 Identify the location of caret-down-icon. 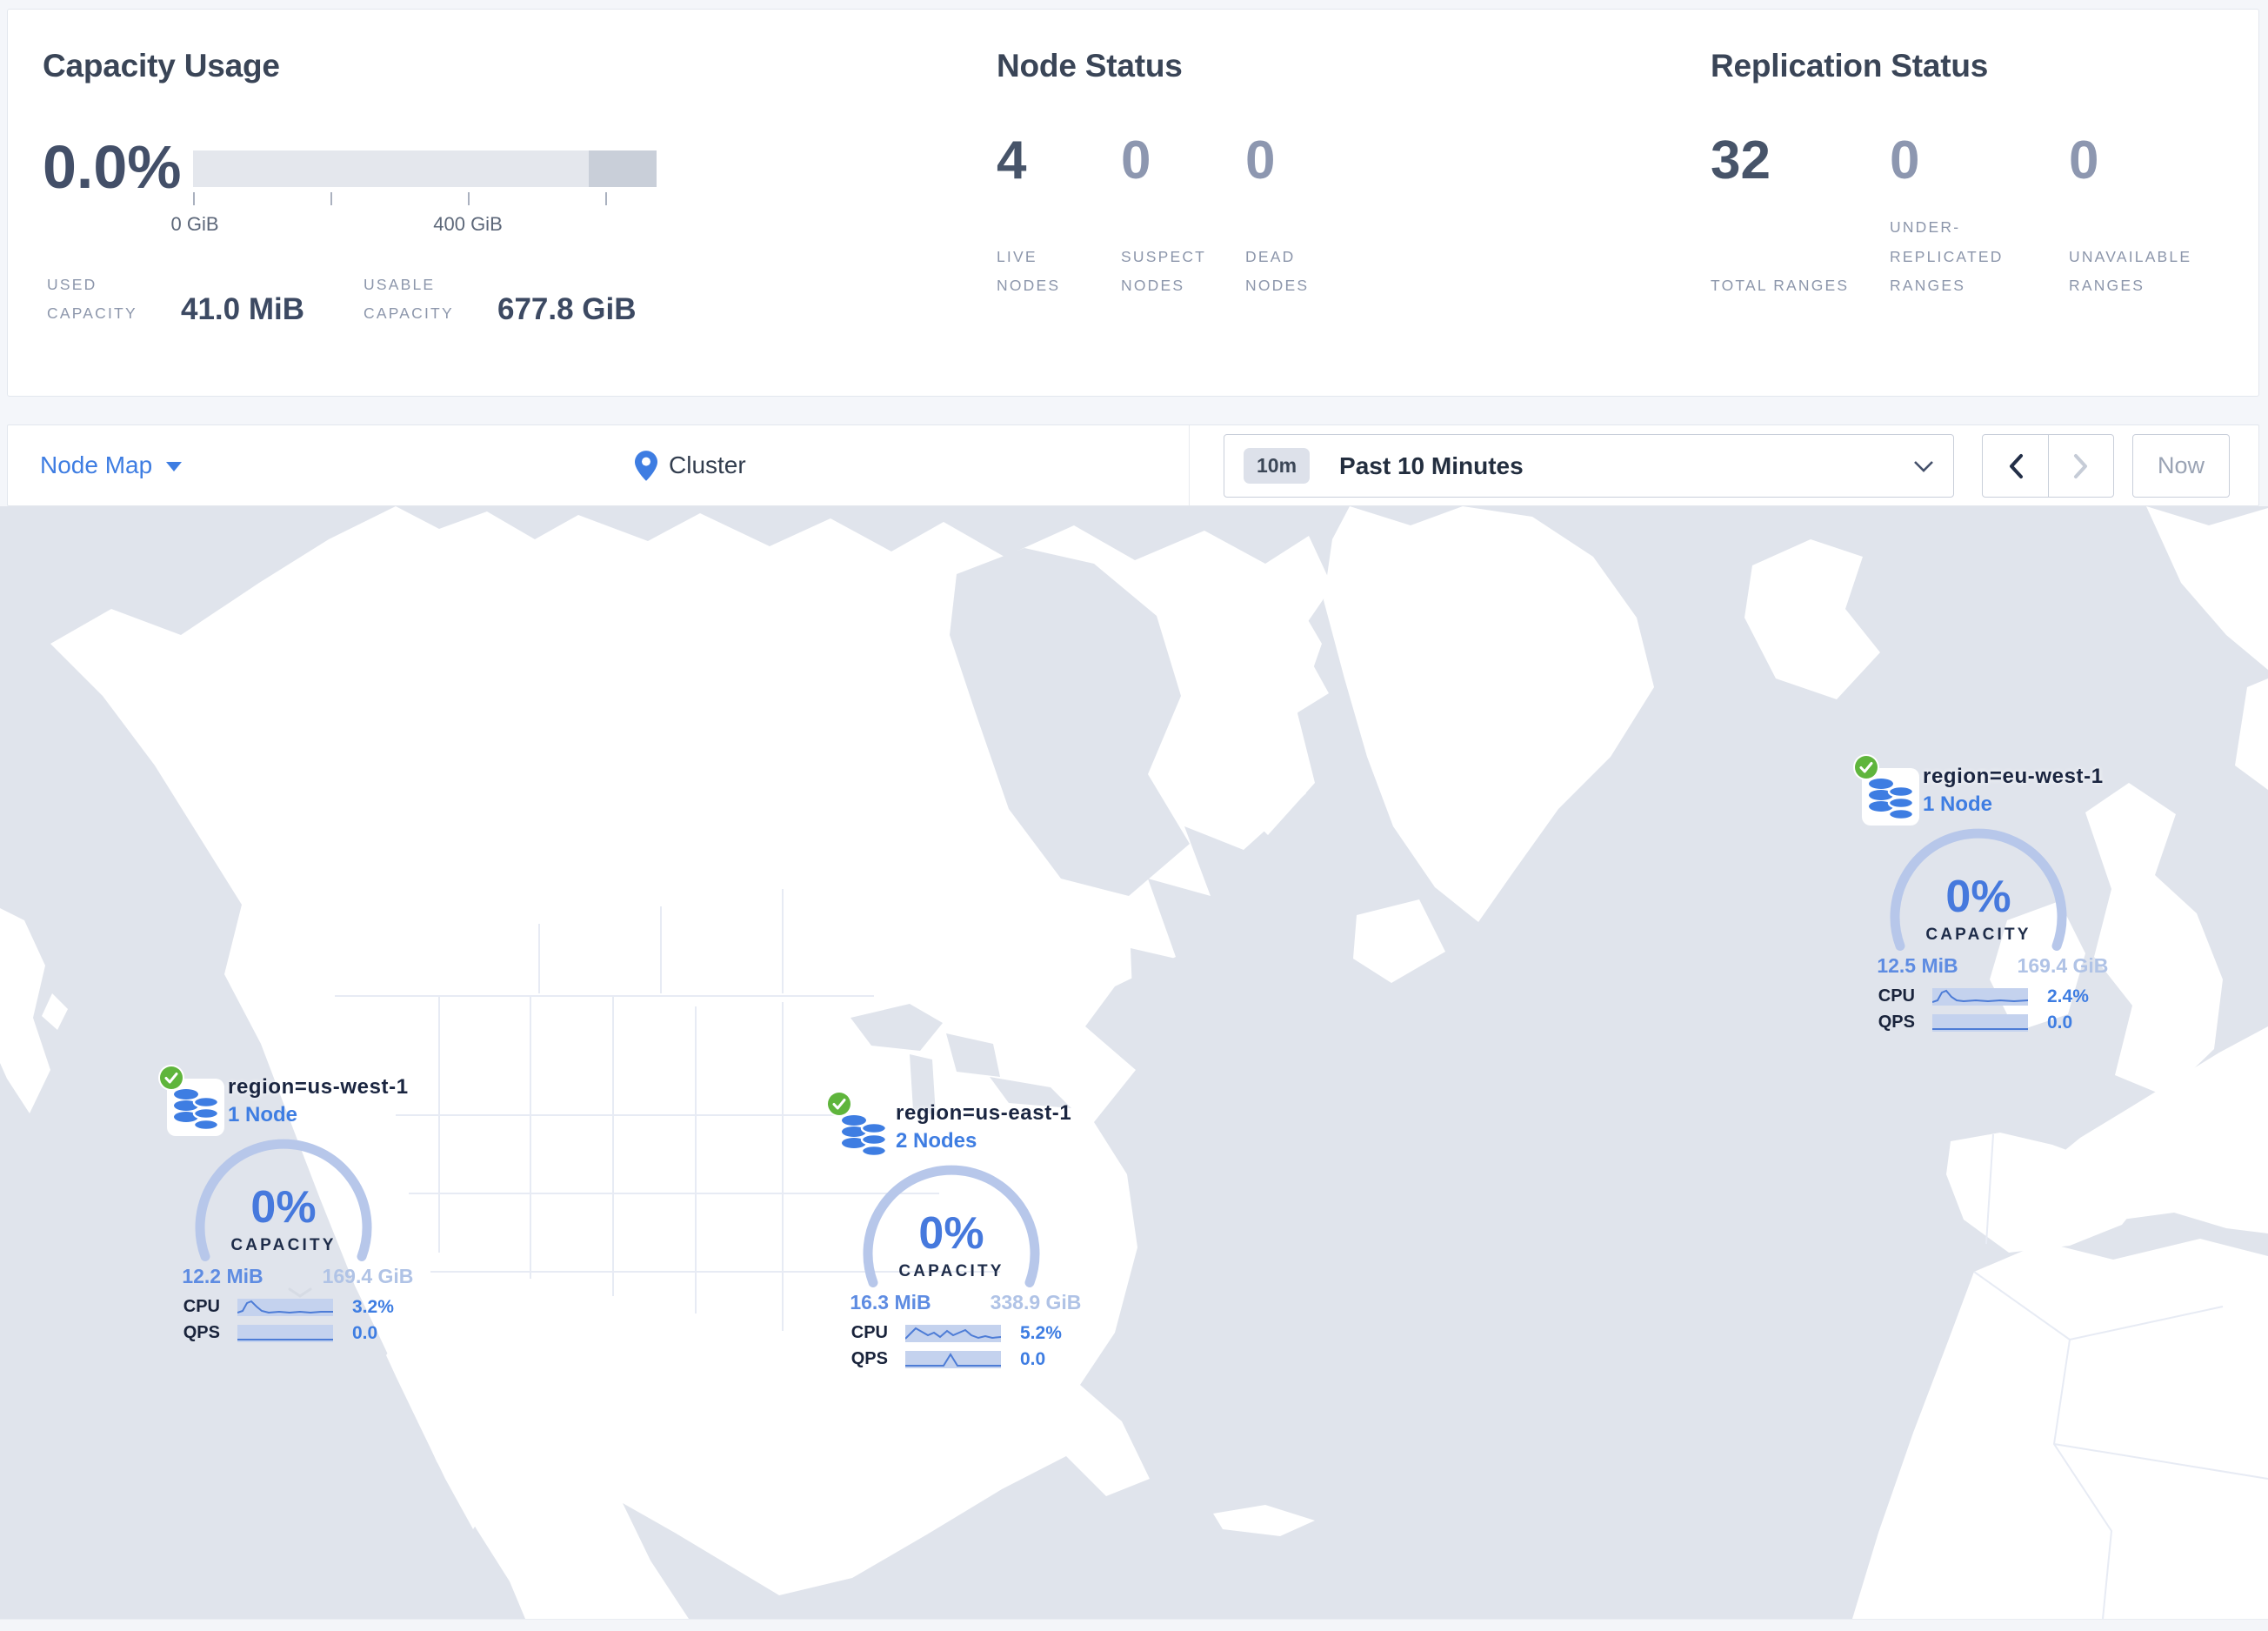
(174, 466).